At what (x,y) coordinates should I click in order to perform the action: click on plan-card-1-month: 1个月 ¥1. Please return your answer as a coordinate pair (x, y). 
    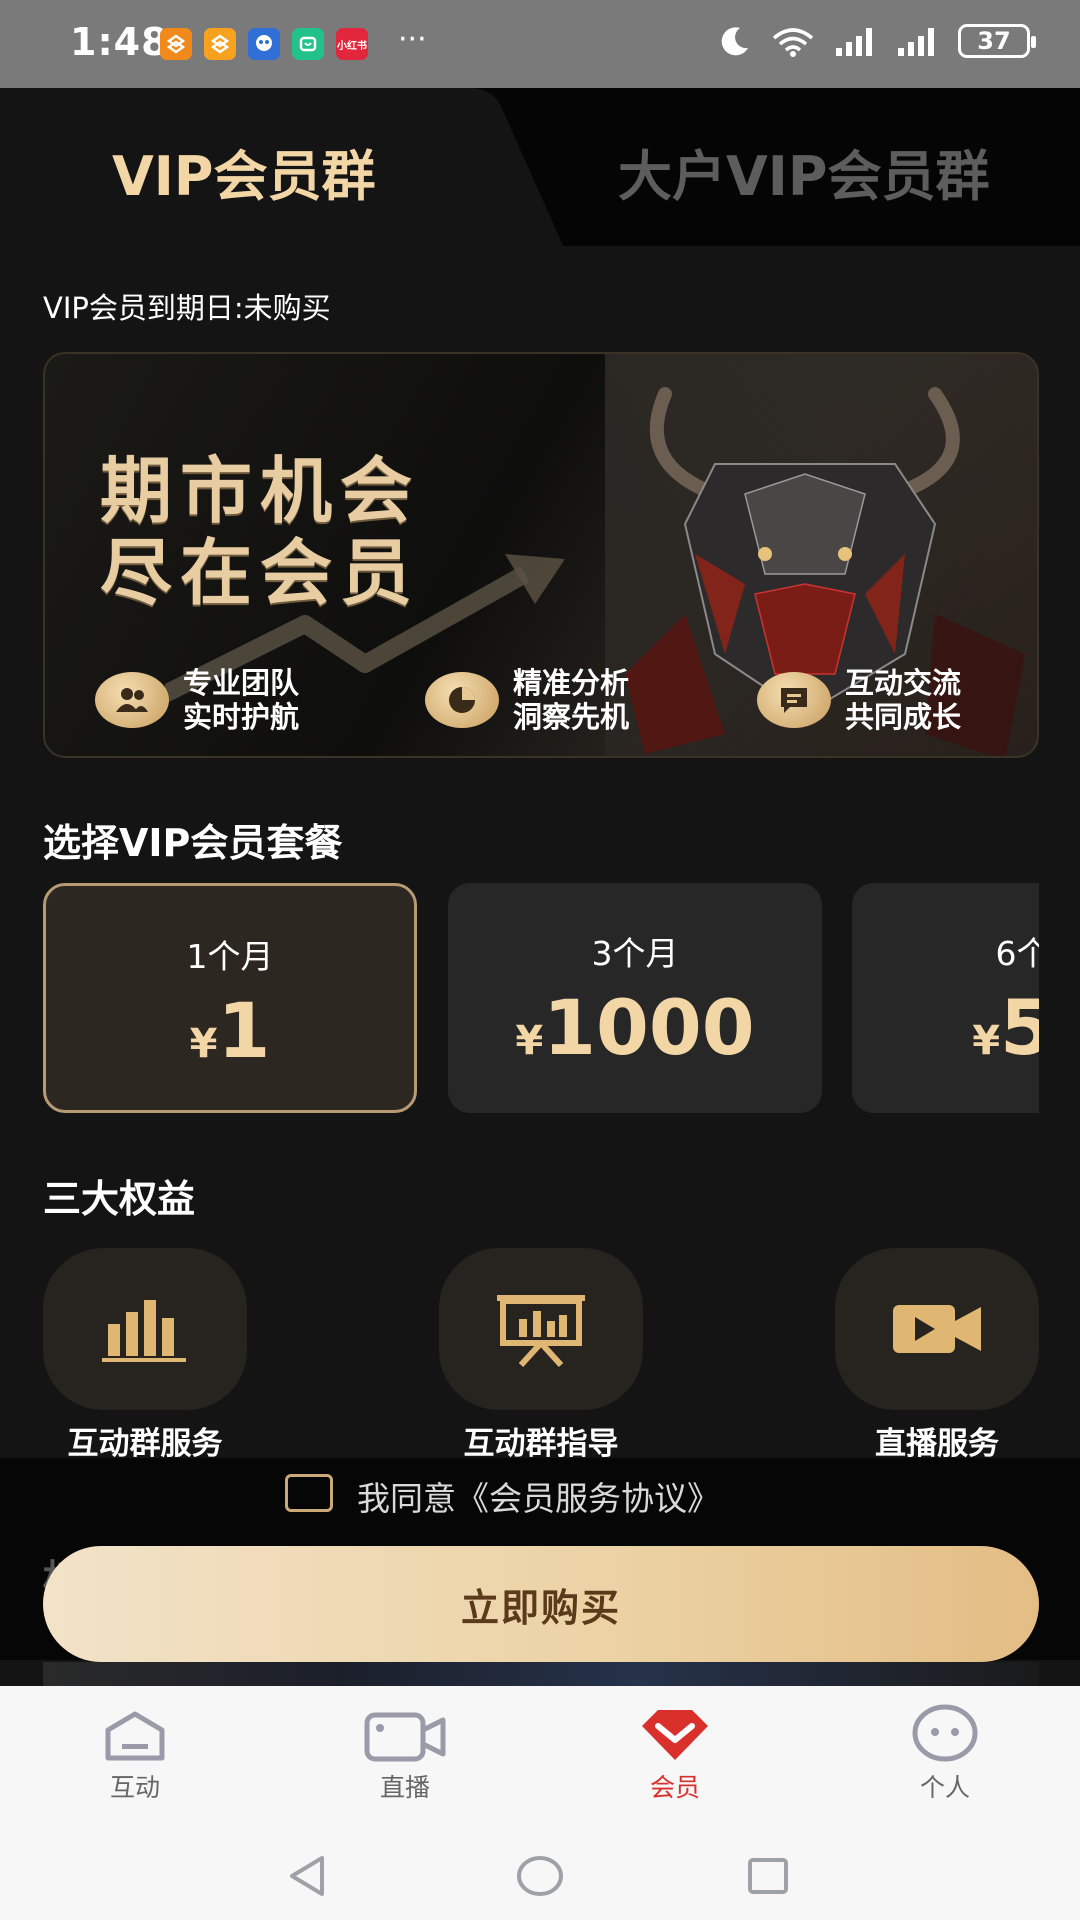
    Looking at the image, I should click on (230, 998).